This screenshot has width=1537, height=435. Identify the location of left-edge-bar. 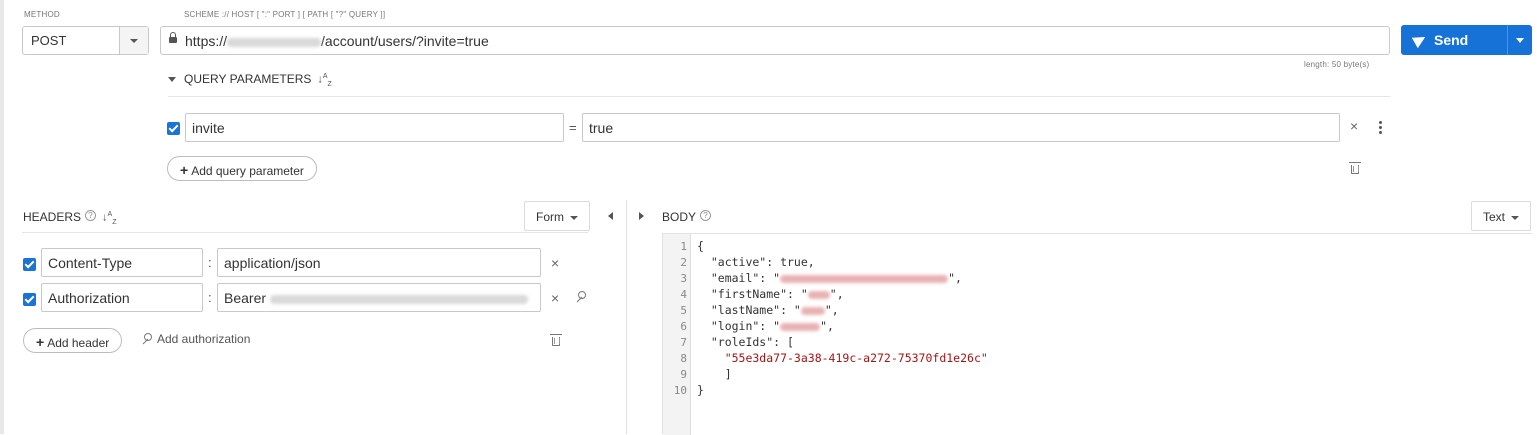
(2, 217).